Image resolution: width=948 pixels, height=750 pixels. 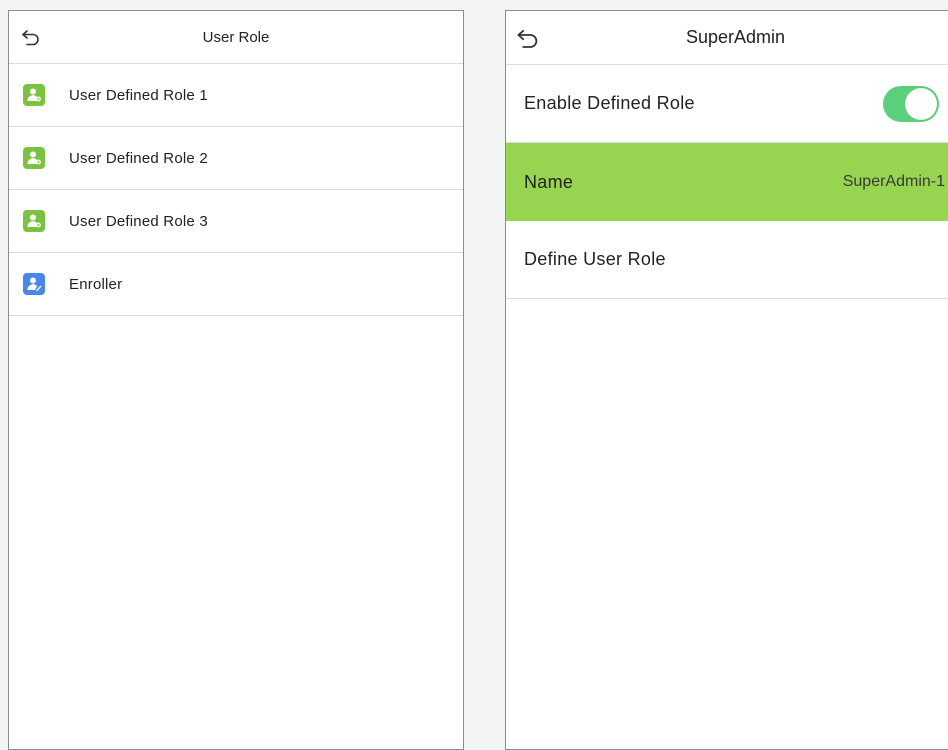 What do you see at coordinates (893, 181) in the screenshot?
I see `name-value: SuperAdmin-1` at bounding box center [893, 181].